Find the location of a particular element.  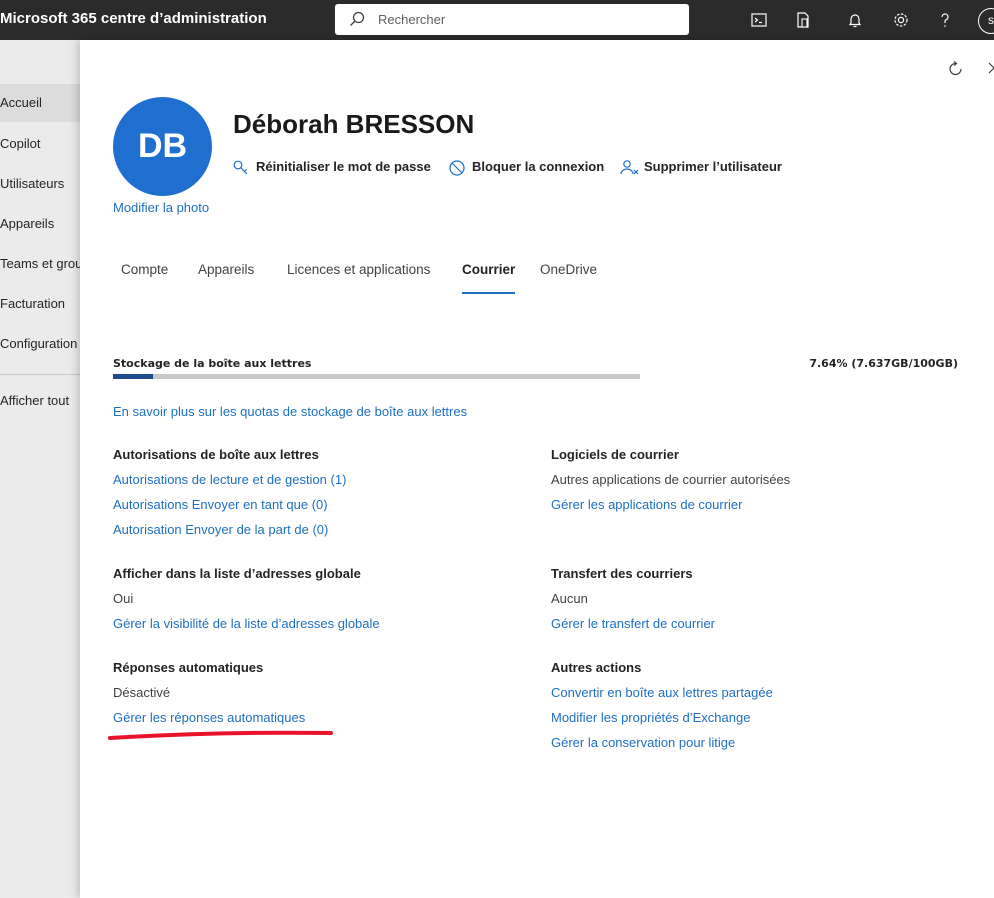

auto-replies-title: Réponses automatiques is located at coordinates (188, 667).